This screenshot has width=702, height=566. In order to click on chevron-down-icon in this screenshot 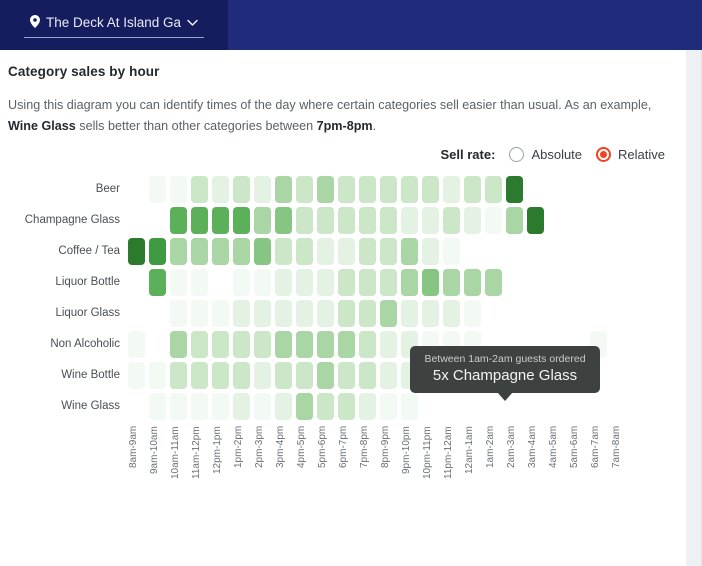, I will do `click(192, 22)`.